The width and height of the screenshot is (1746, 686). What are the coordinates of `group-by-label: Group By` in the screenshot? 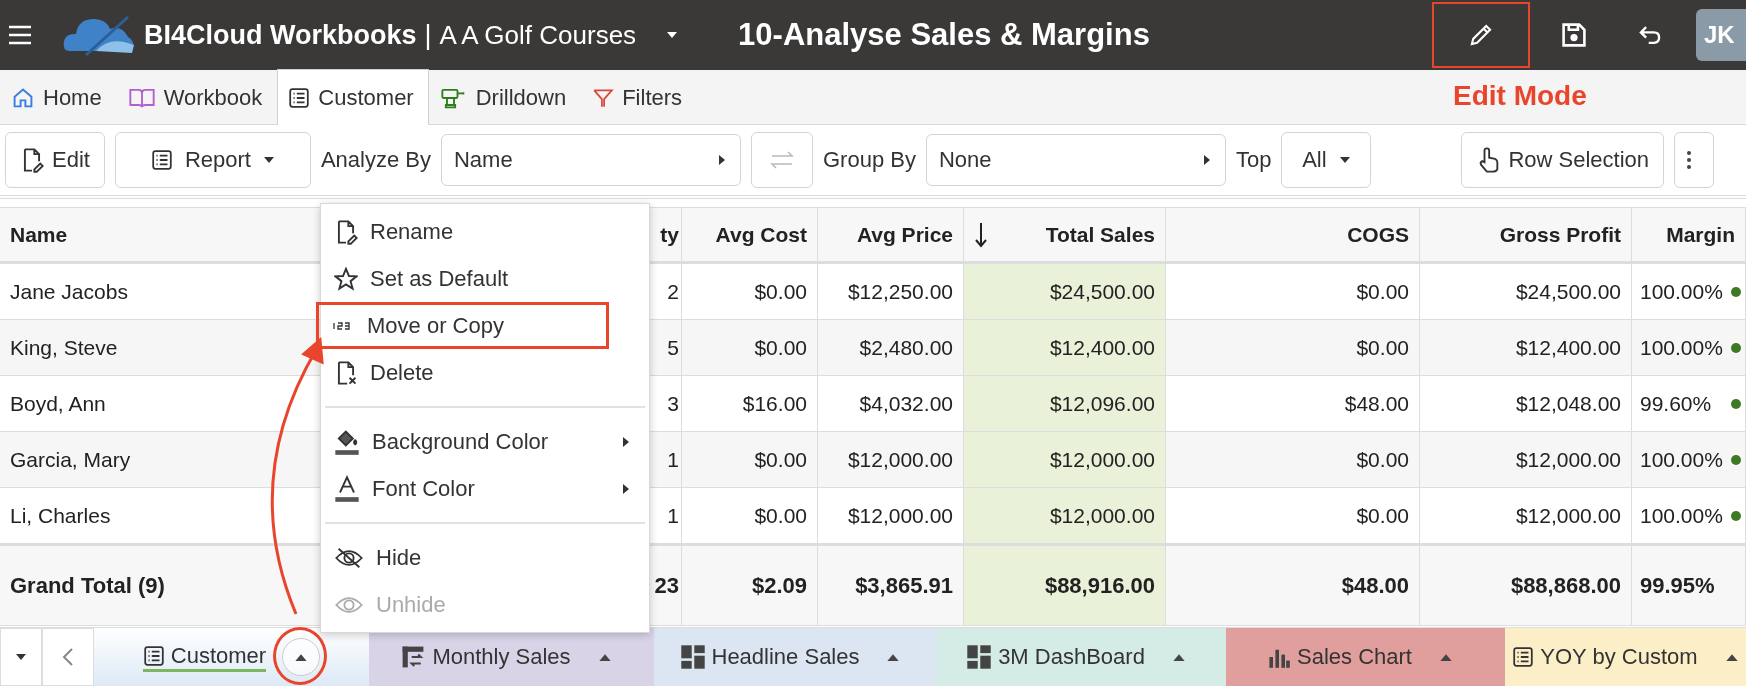 It's located at (869, 160).